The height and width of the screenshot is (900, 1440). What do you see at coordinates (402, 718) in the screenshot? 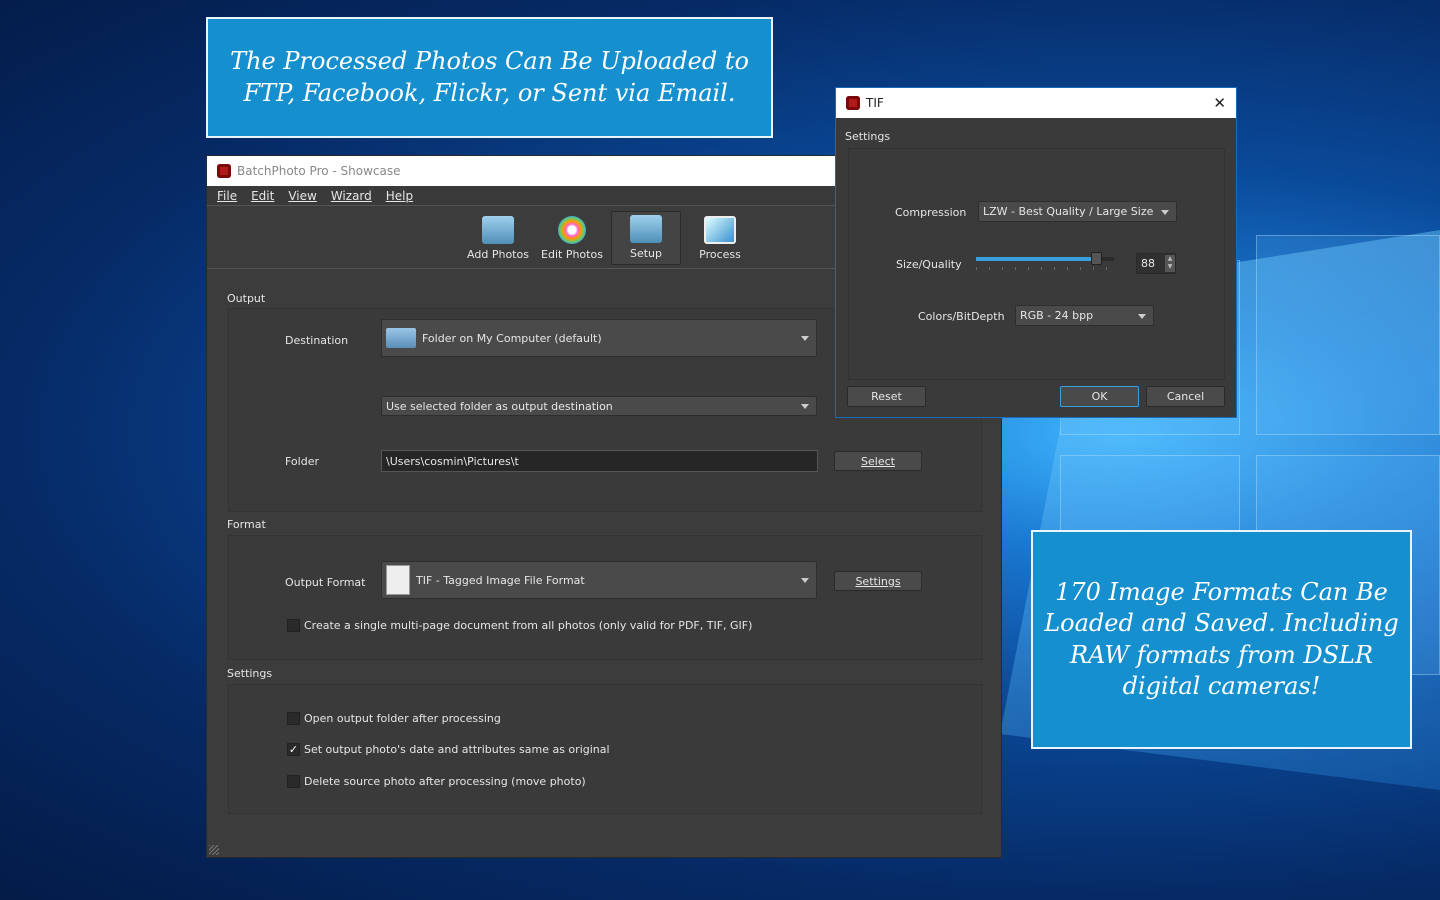
I see `open-folder-label: Open output folder after processing` at bounding box center [402, 718].